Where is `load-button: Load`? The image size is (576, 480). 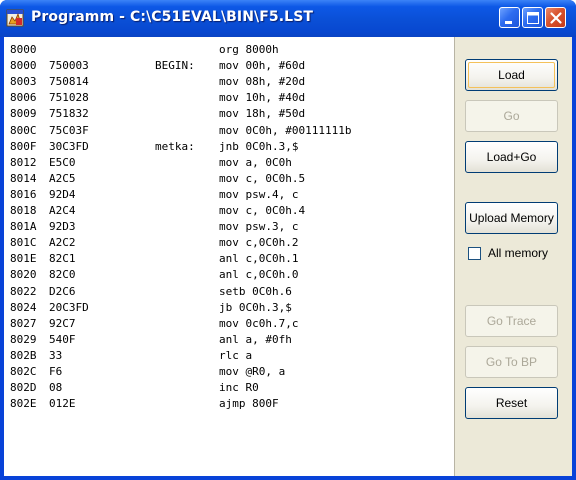
load-button: Load is located at coordinates (511, 75).